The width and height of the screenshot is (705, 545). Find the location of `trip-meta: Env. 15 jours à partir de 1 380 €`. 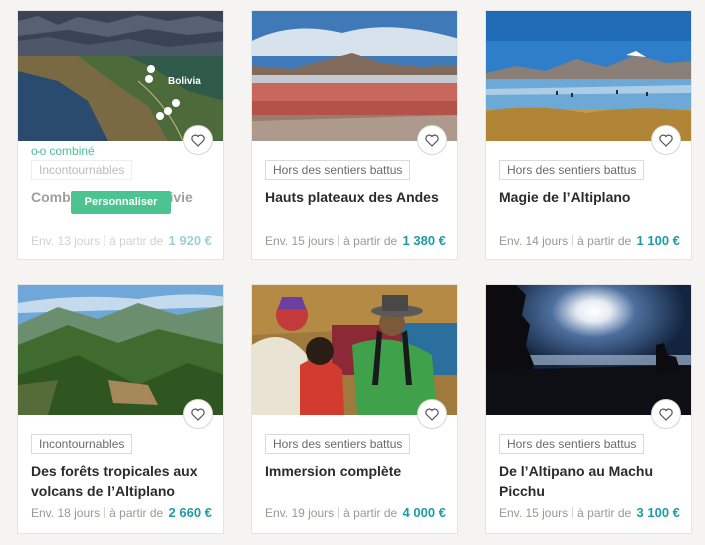

trip-meta: Env. 15 jours à partir de 1 380 € is located at coordinates (355, 240).